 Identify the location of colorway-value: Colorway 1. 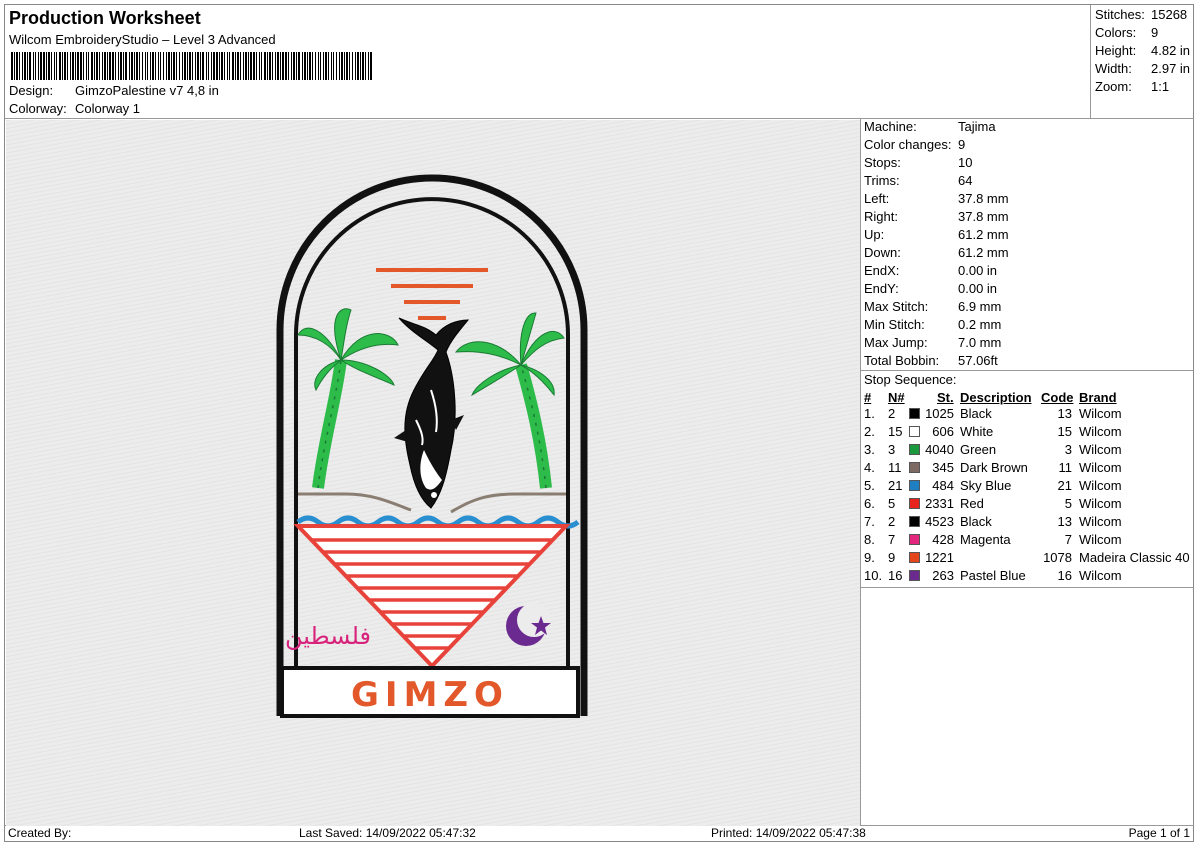
(108, 108).